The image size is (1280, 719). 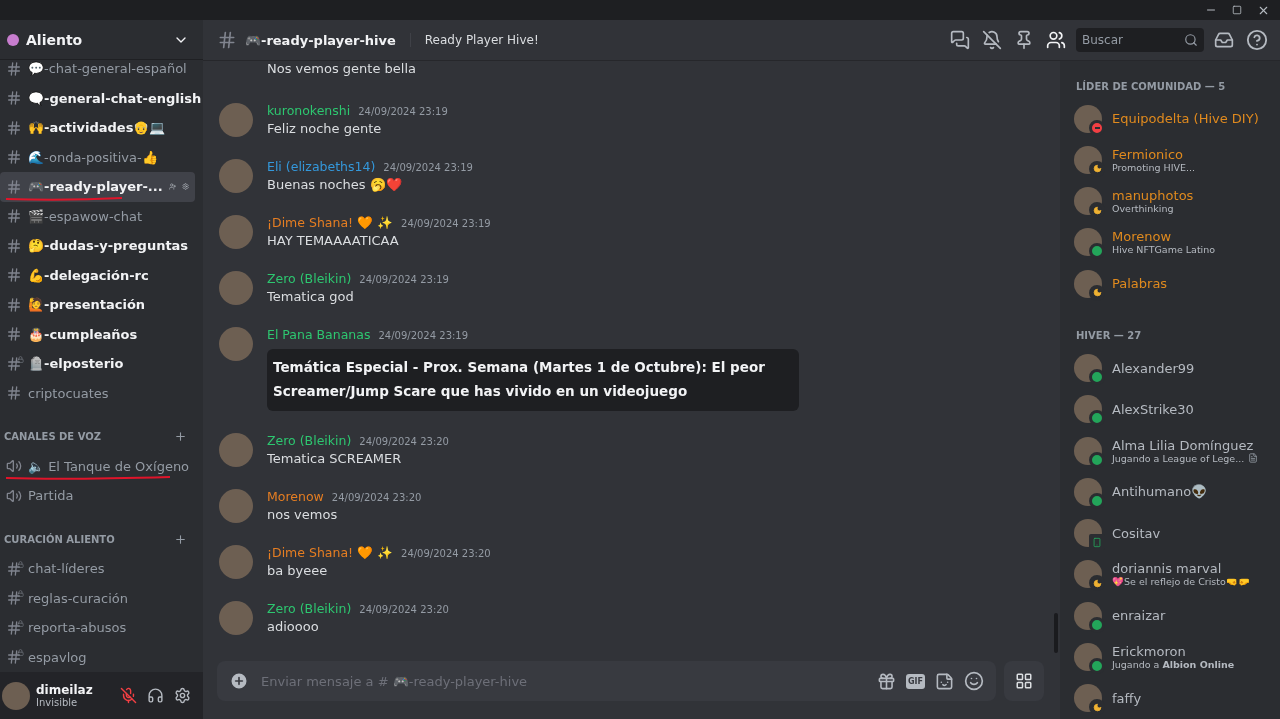 I want to click on hash-icon, so click(x=227, y=40).